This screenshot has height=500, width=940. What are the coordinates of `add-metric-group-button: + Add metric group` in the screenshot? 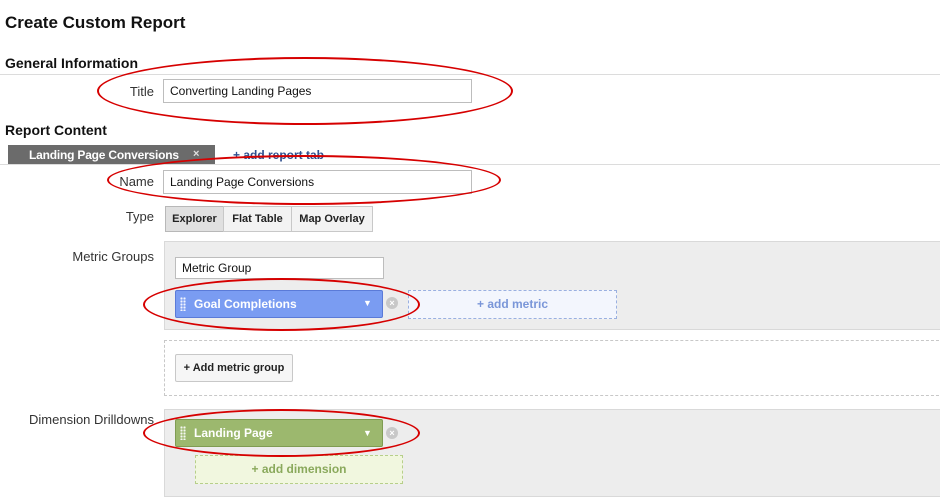 It's located at (234, 368).